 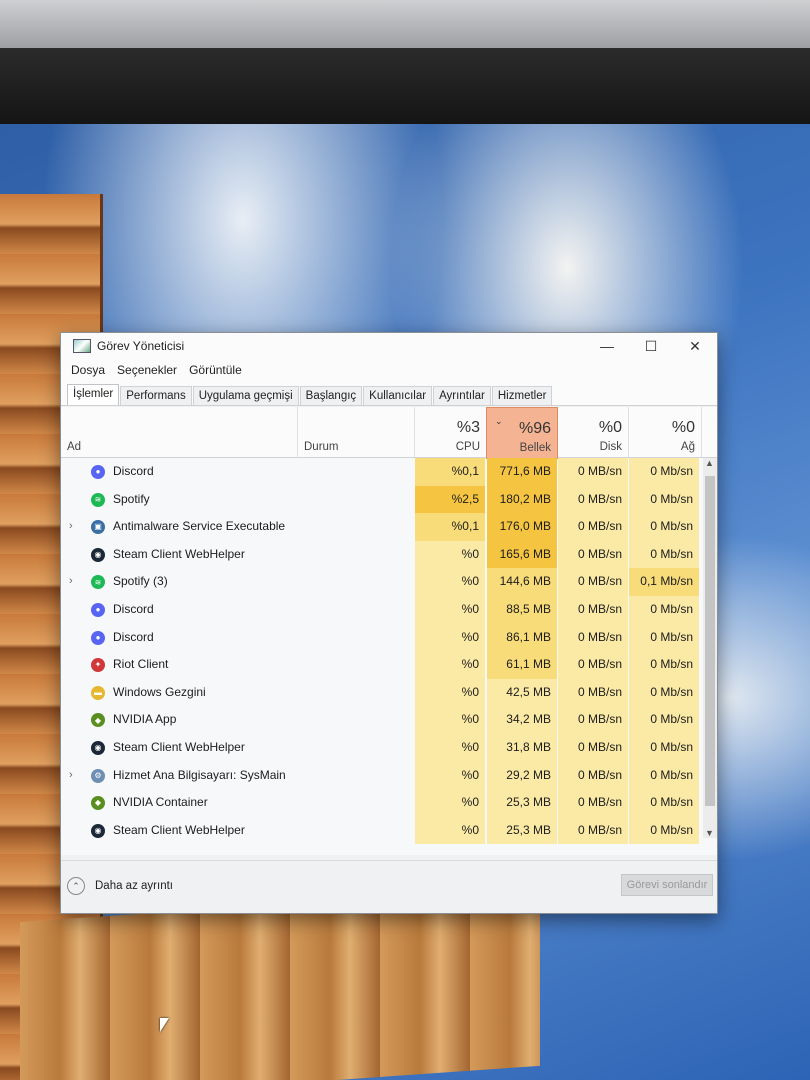 What do you see at coordinates (88, 370) in the screenshot?
I see `menu-file: Dosya` at bounding box center [88, 370].